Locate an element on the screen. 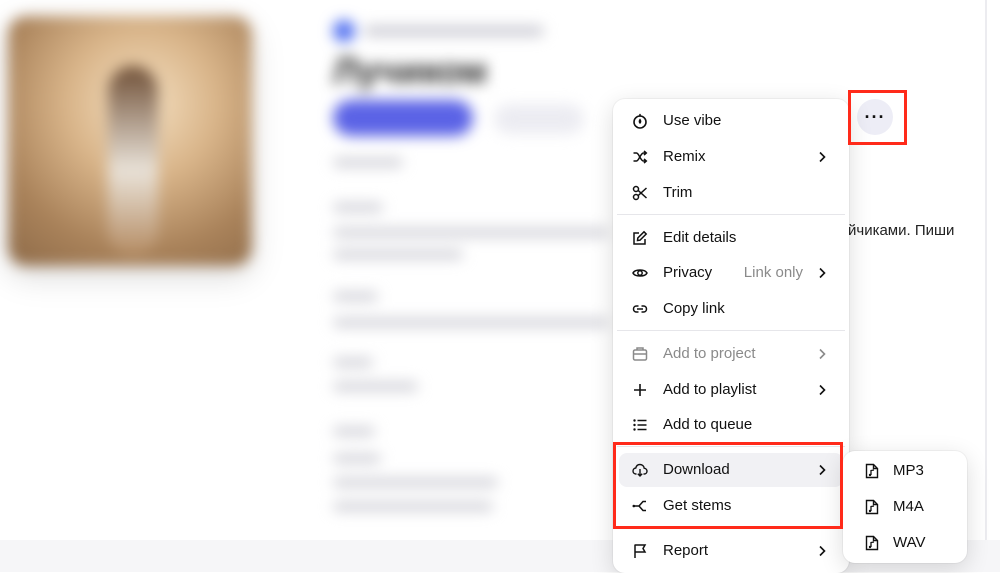 The image size is (1000, 573). more-options-button: ··· is located at coordinates (875, 117).